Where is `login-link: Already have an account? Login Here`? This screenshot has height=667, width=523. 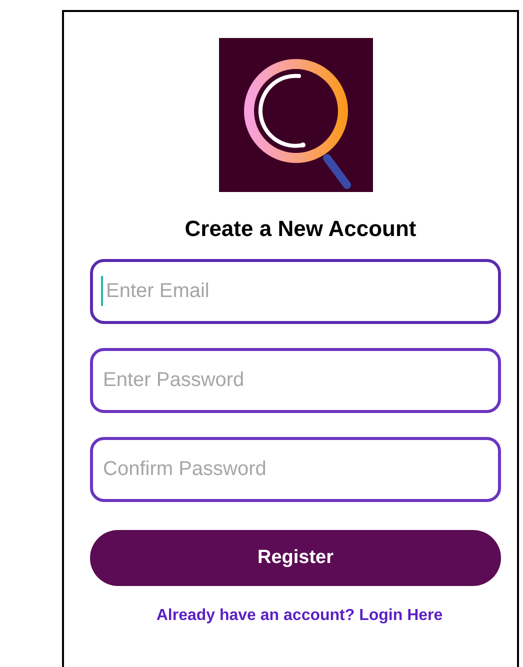 login-link: Already have an account? Login Here is located at coordinates (299, 616).